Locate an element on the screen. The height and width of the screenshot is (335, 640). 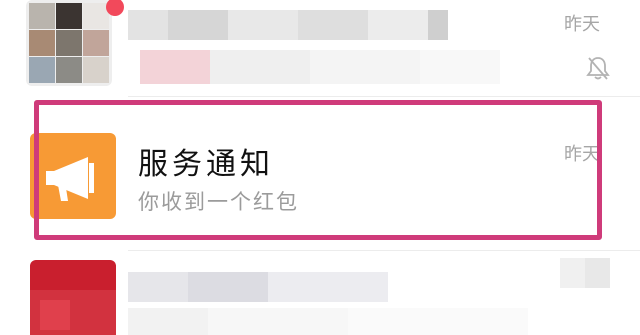
bell-muted-icon is located at coordinates (598, 68).